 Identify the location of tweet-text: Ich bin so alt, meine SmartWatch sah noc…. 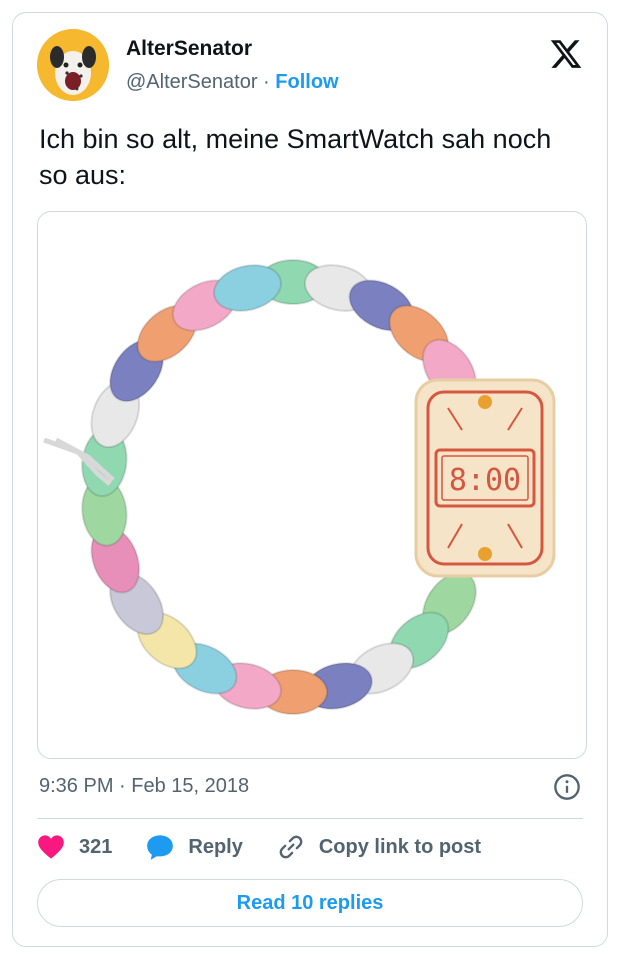
(295, 157).